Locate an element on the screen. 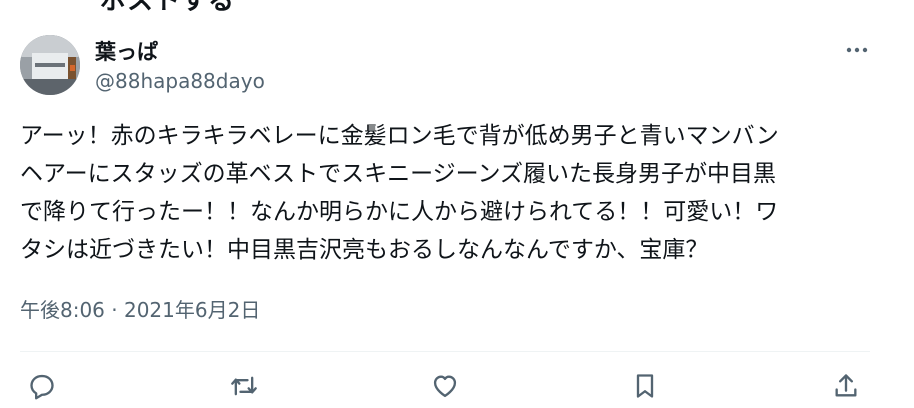 The width and height of the screenshot is (914, 408). display-name: 葉っぱ is located at coordinates (126, 51).